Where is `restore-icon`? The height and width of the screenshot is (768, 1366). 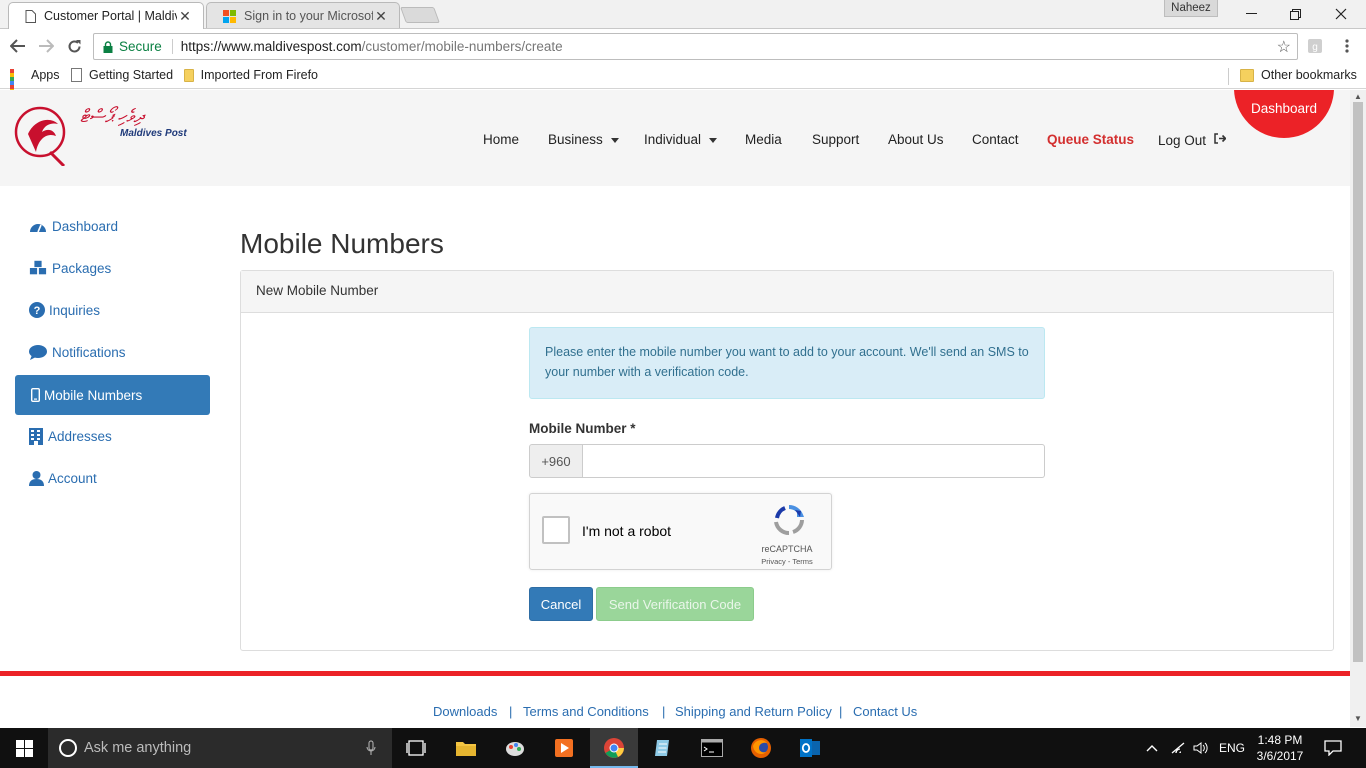 restore-icon is located at coordinates (1295, 14).